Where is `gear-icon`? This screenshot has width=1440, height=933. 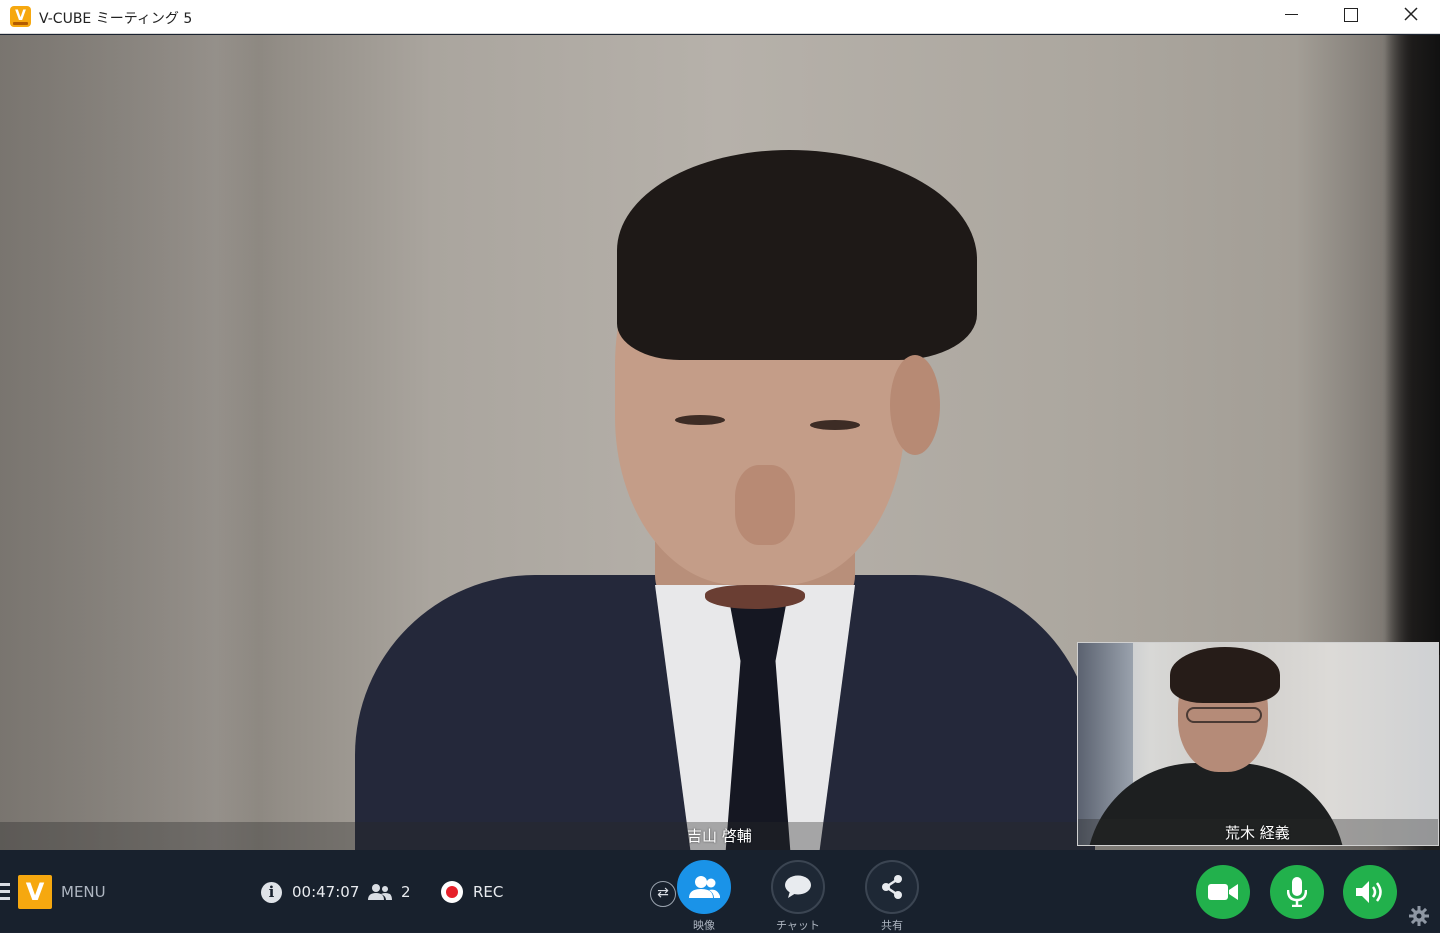 gear-icon is located at coordinates (1419, 916).